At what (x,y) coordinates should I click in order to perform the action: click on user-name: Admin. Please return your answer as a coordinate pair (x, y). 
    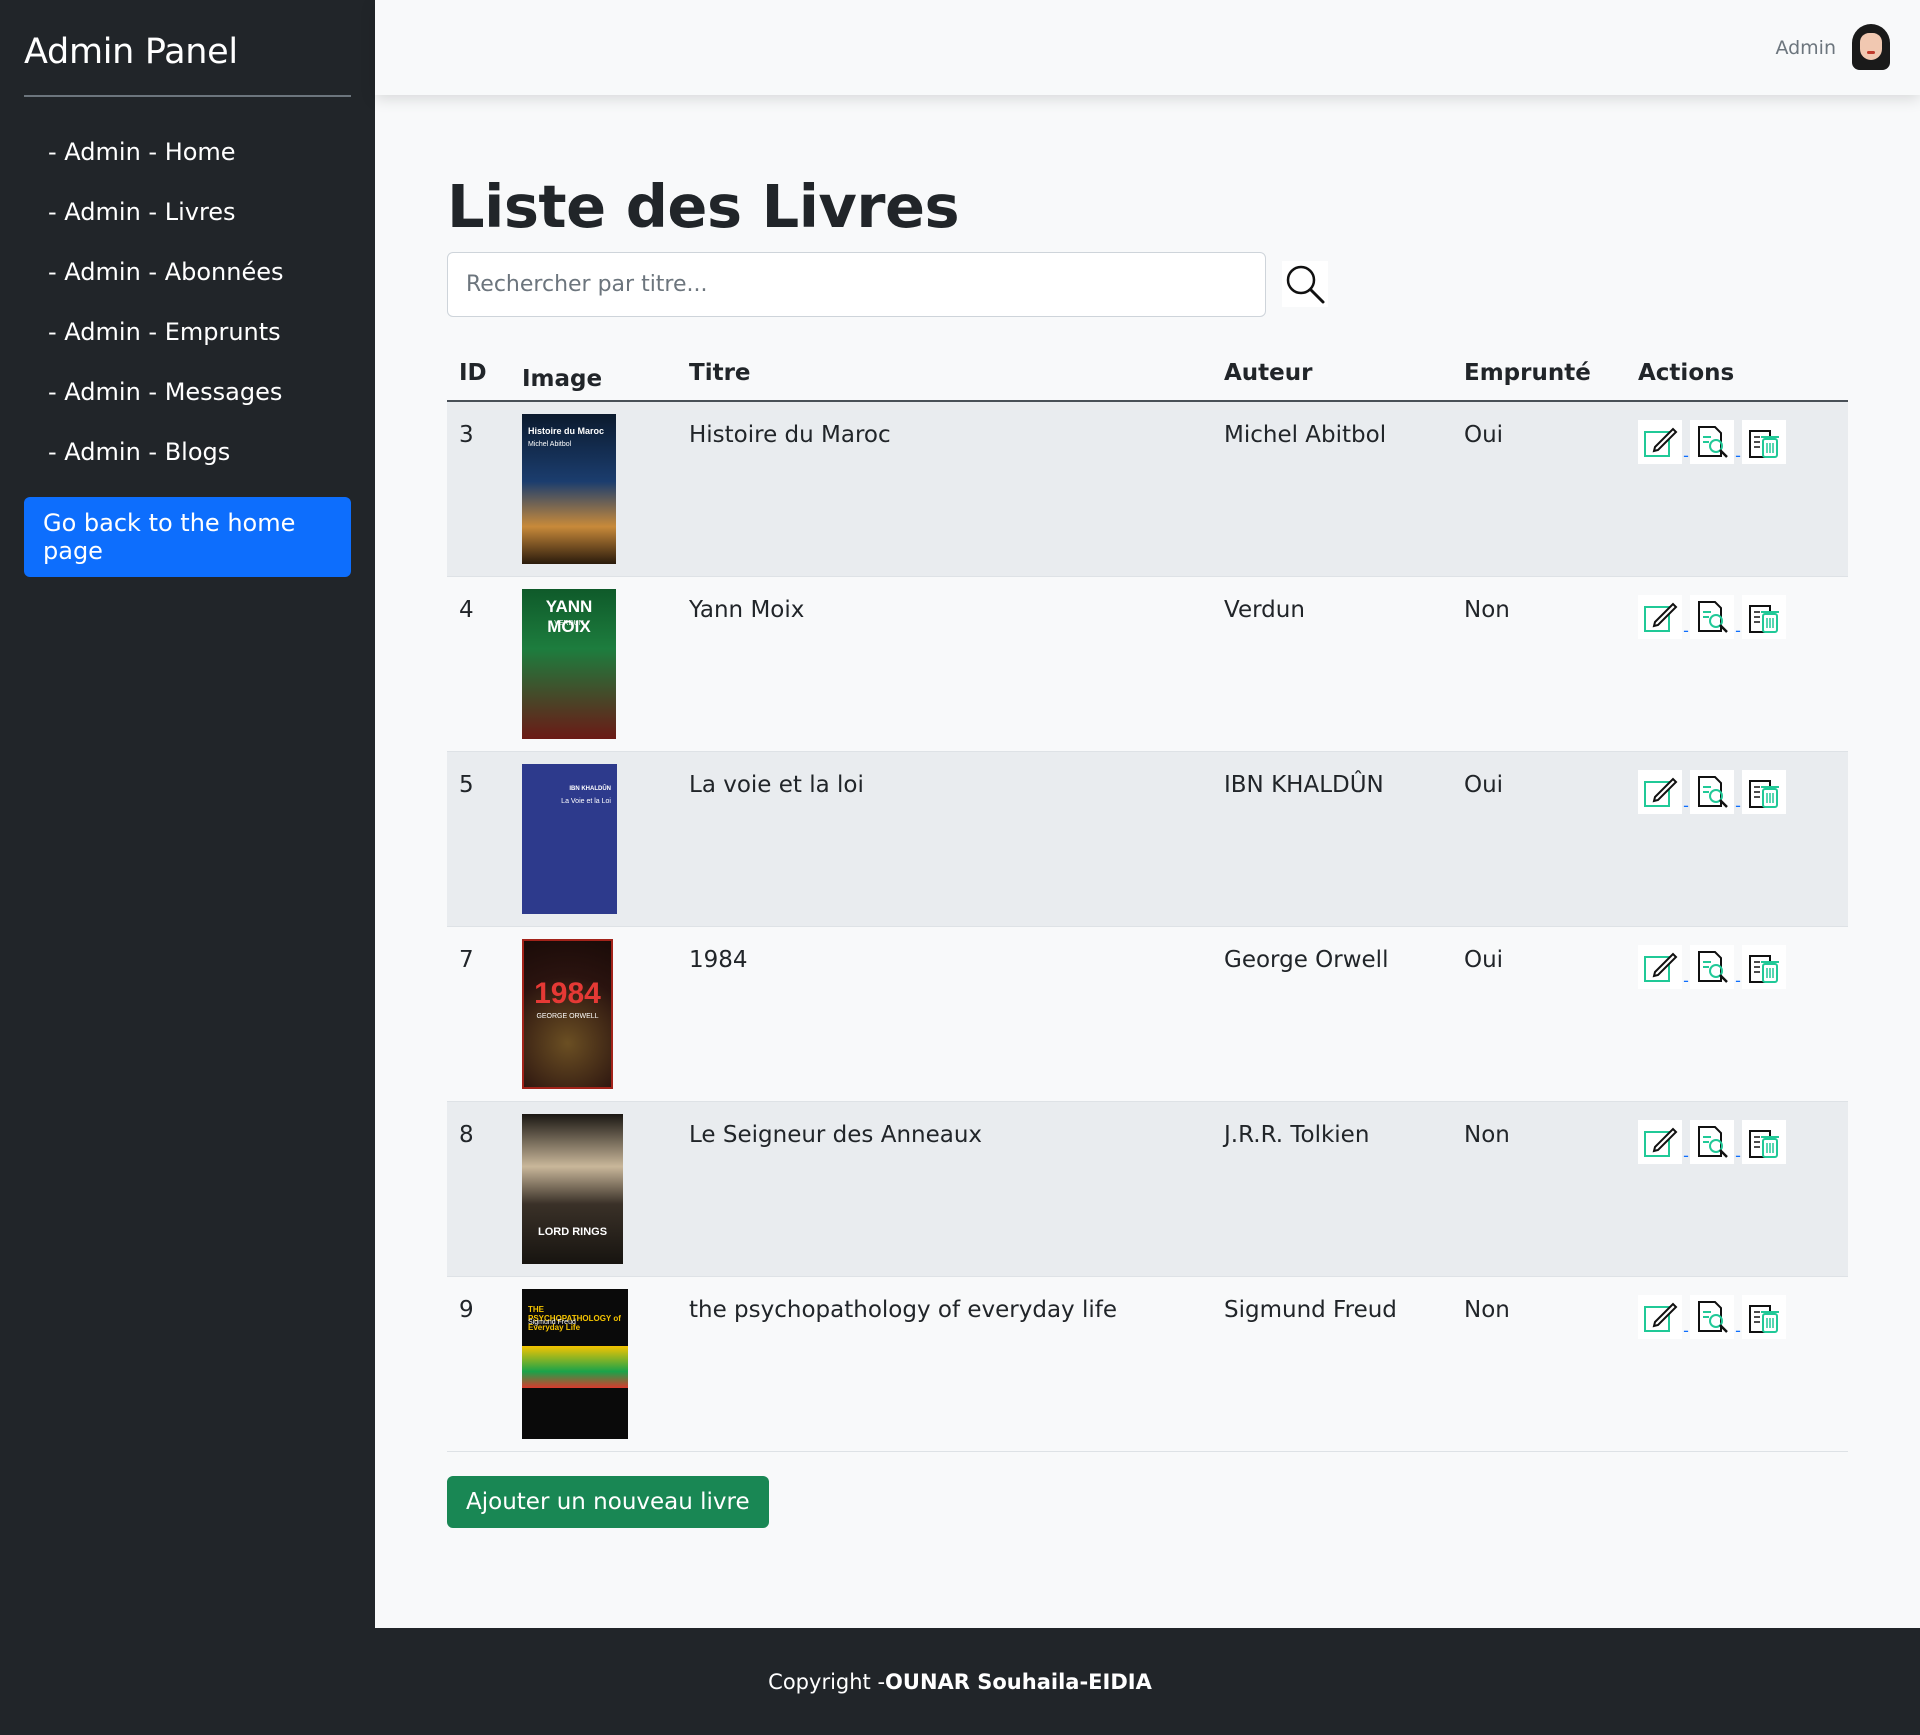
    Looking at the image, I should click on (1805, 48).